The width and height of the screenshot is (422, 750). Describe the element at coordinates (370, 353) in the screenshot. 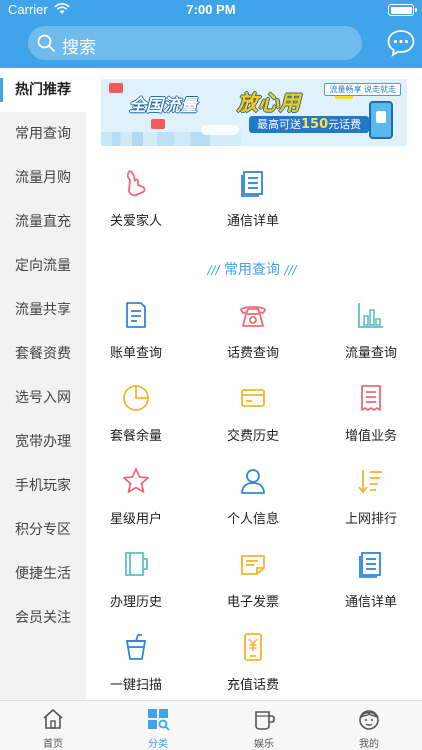

I see `grid-label: 流量查询` at that location.